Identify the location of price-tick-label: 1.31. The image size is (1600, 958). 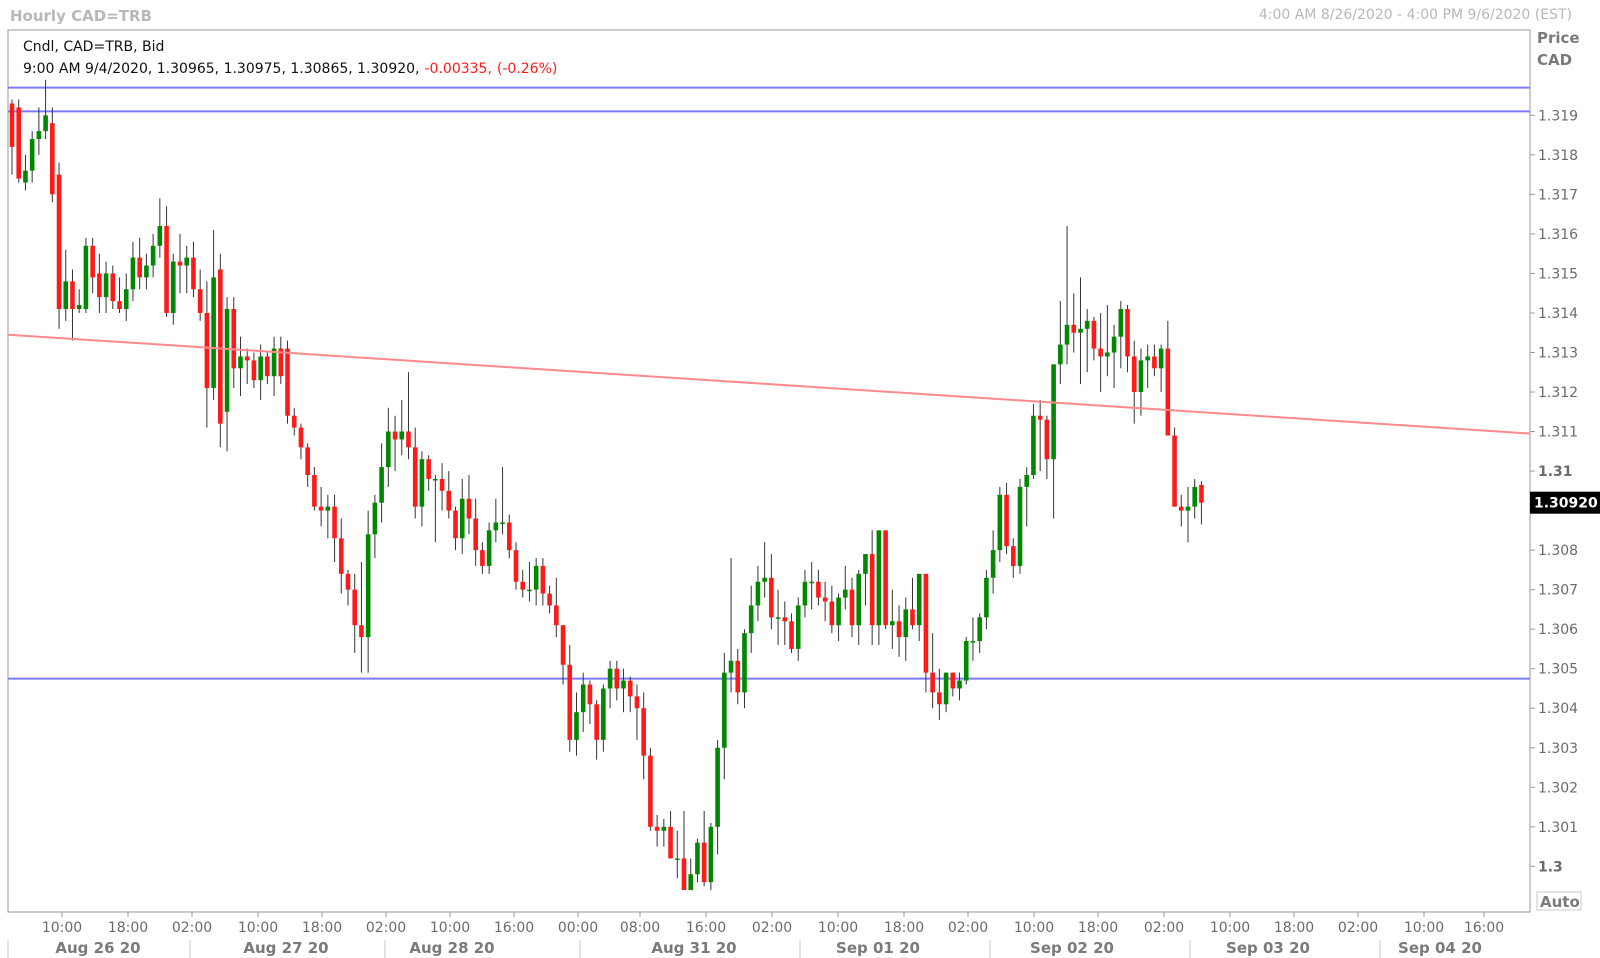
(1555, 472).